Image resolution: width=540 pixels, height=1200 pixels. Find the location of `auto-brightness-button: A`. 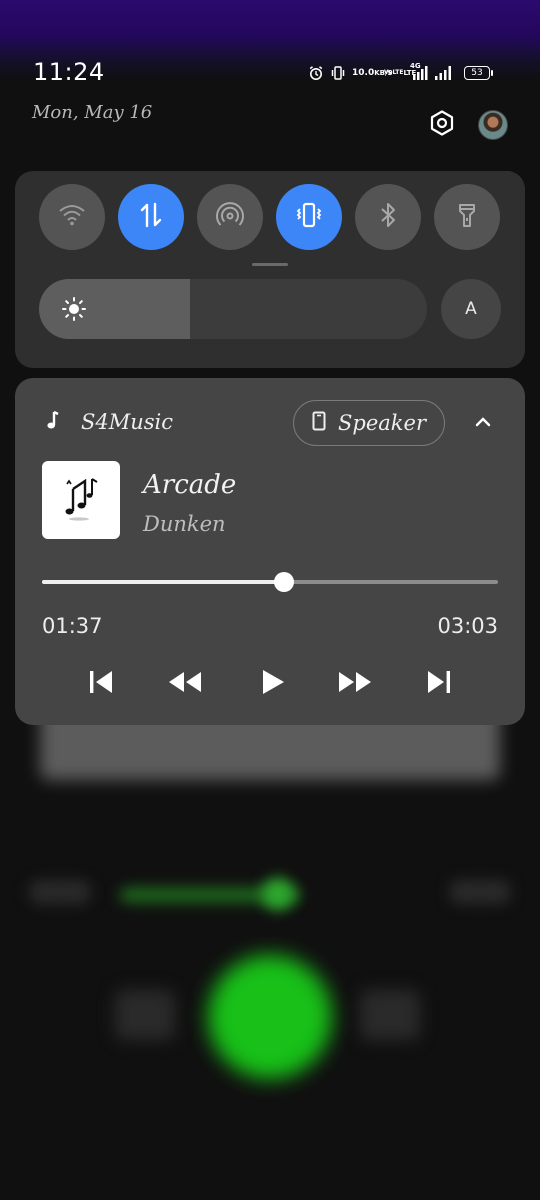

auto-brightness-button: A is located at coordinates (471, 309).